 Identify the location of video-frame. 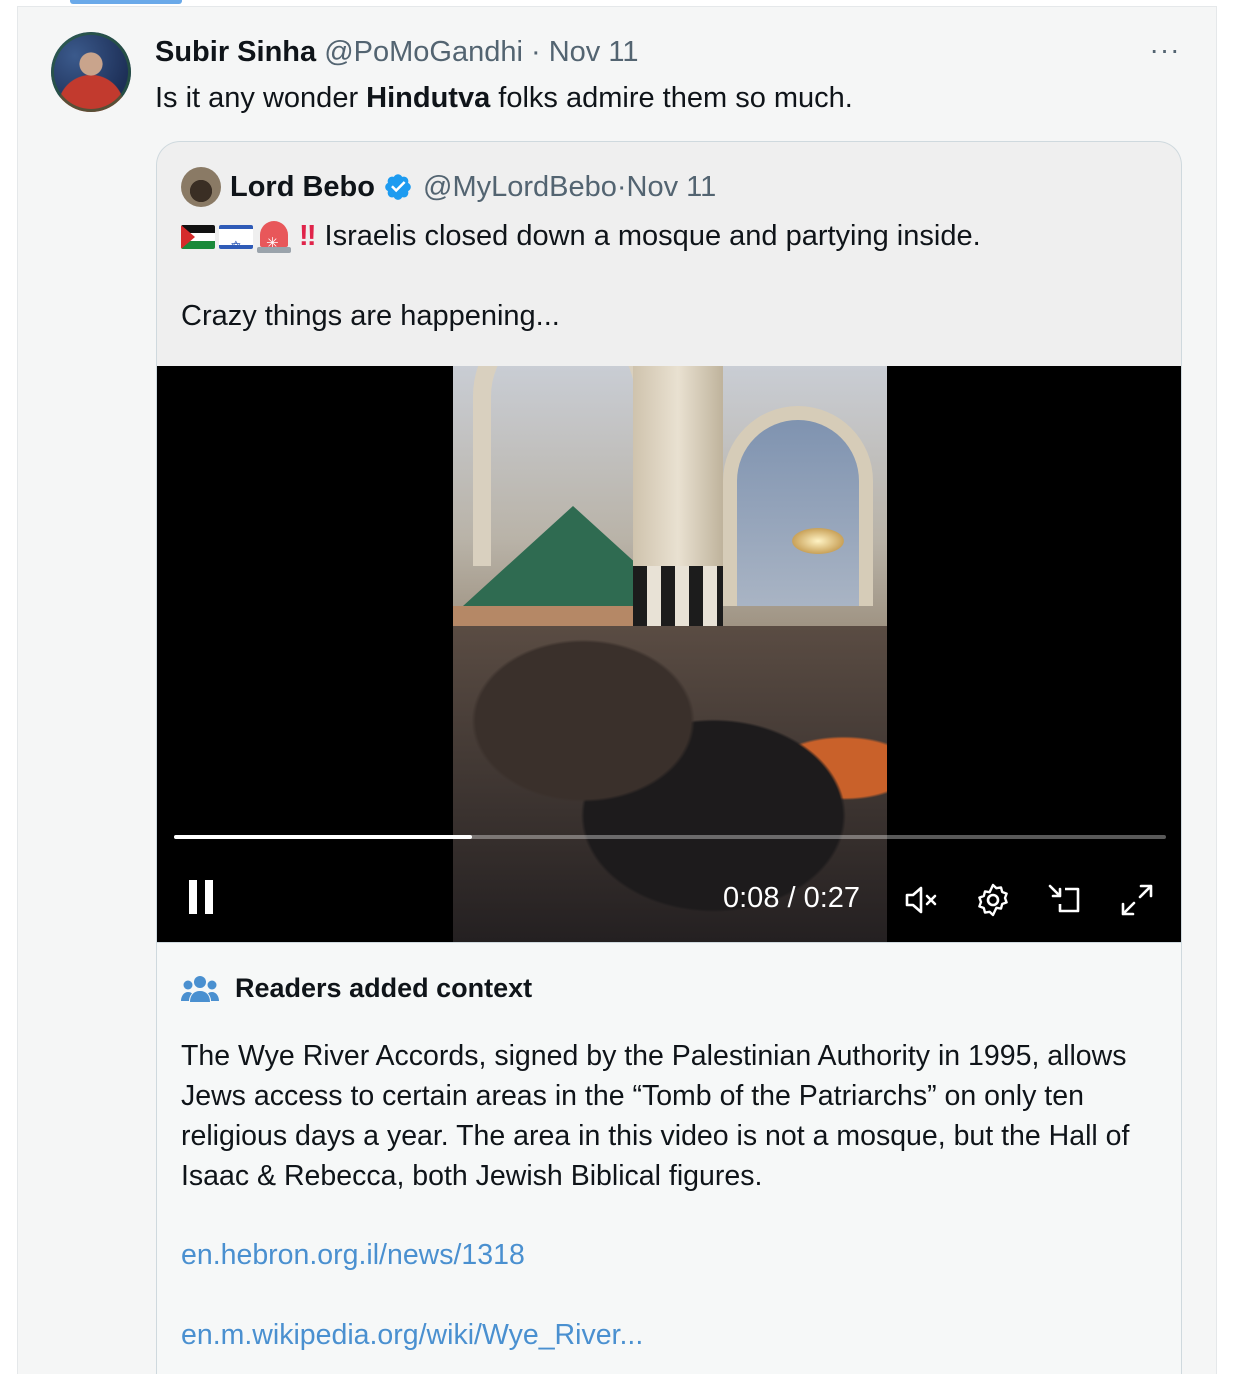
(670, 654).